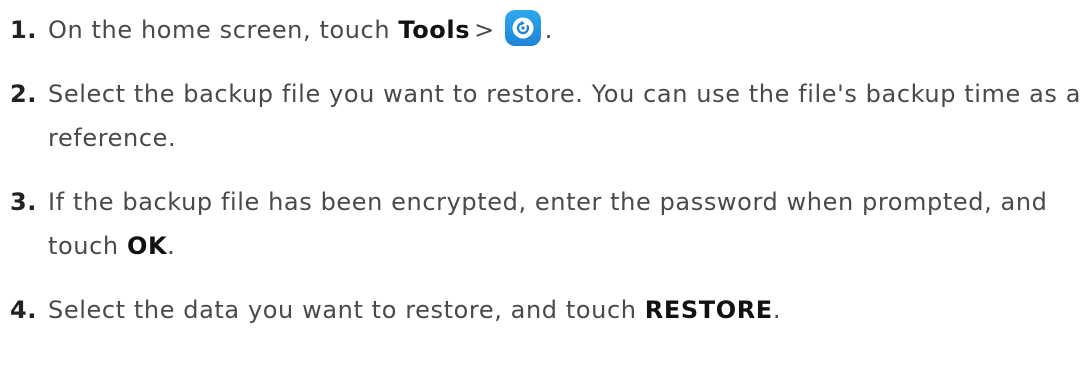 The image size is (1091, 370). I want to click on step-number: 1., so click(24, 30).